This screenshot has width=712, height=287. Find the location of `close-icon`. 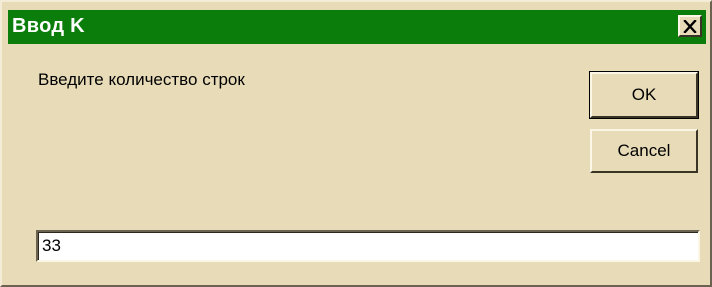

close-icon is located at coordinates (690, 26).